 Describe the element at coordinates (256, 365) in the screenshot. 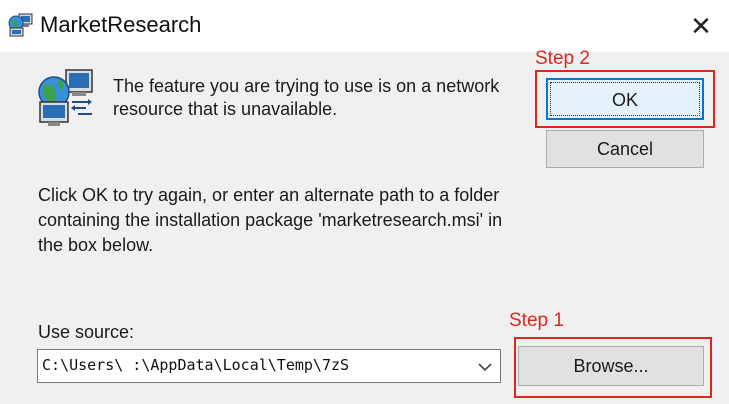

I see `use-source-input: C:\Users\ :\AppData\Local\Temp\7zS` at that location.